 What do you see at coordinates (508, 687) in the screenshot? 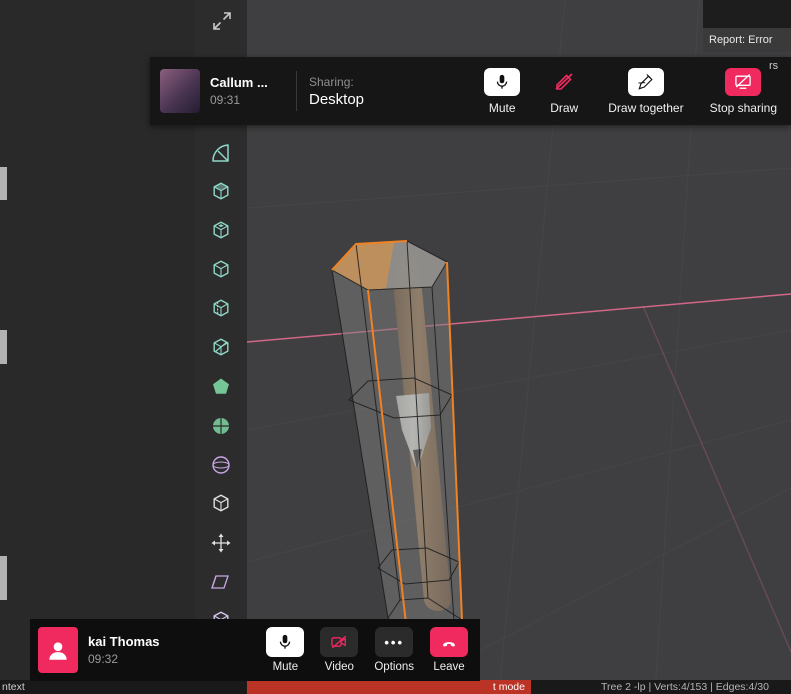
I see `status-error-text: t mode` at bounding box center [508, 687].